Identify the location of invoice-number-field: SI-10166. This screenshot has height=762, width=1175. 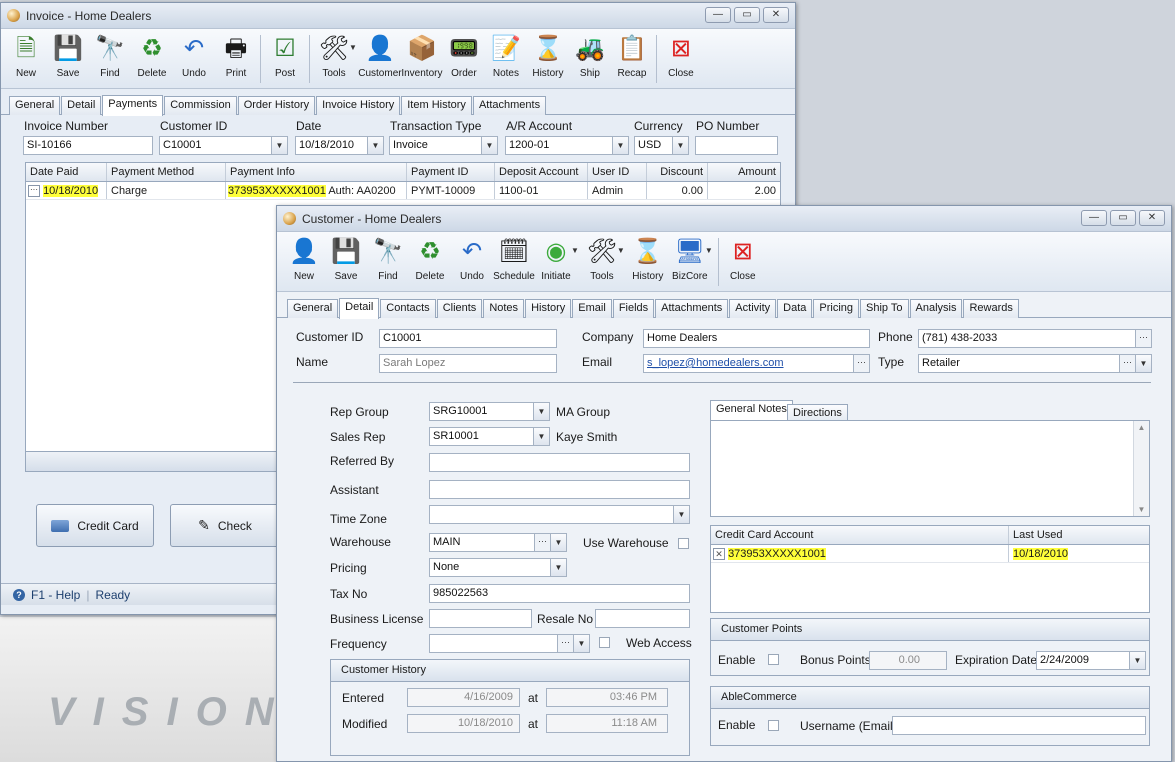
(88, 145).